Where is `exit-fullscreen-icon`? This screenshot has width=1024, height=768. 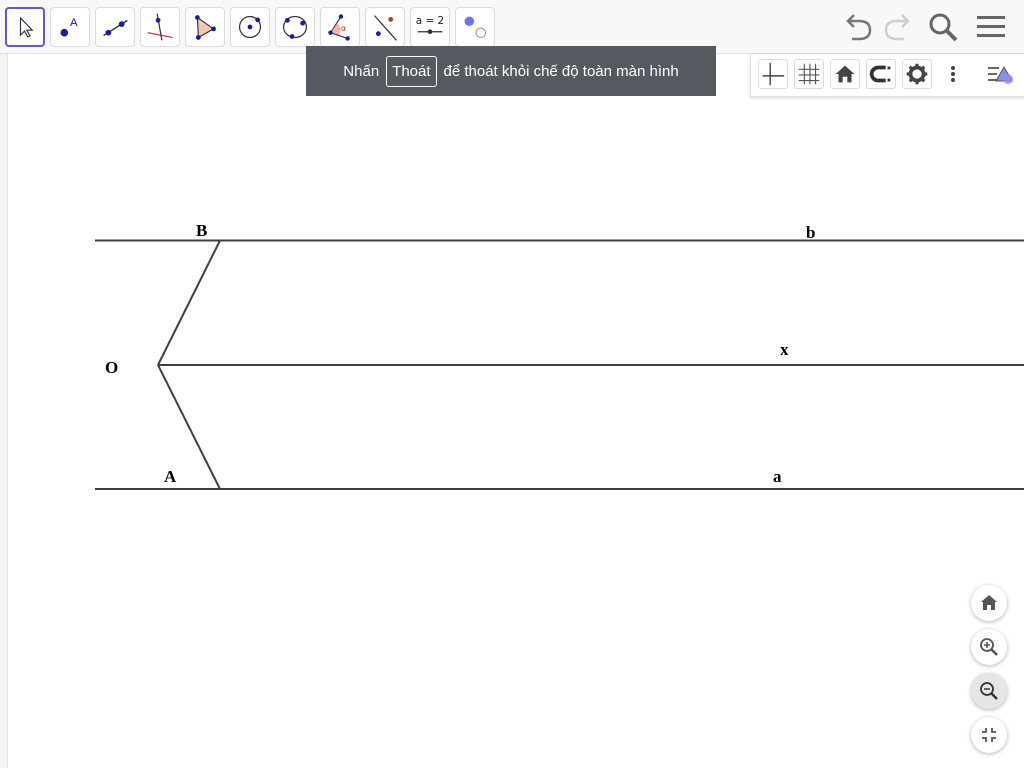 exit-fullscreen-icon is located at coordinates (989, 735).